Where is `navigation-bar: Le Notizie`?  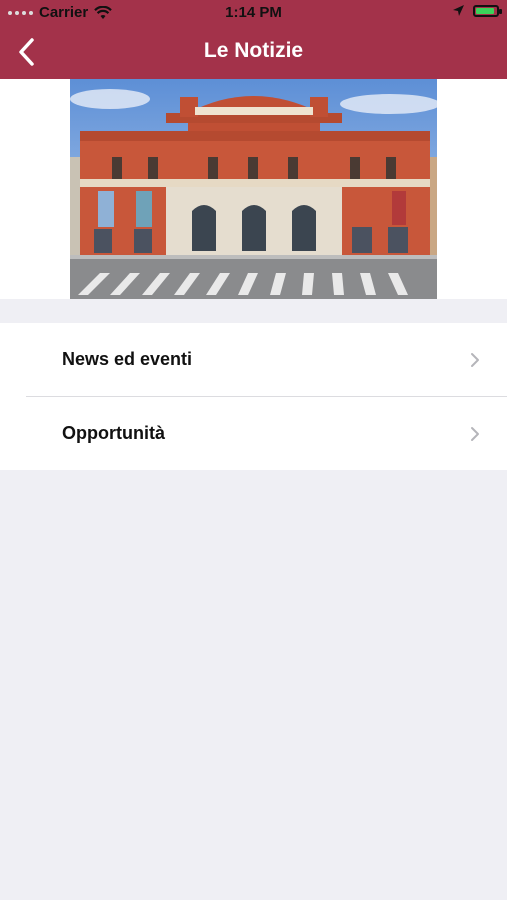 navigation-bar: Le Notizie is located at coordinates (253, 52).